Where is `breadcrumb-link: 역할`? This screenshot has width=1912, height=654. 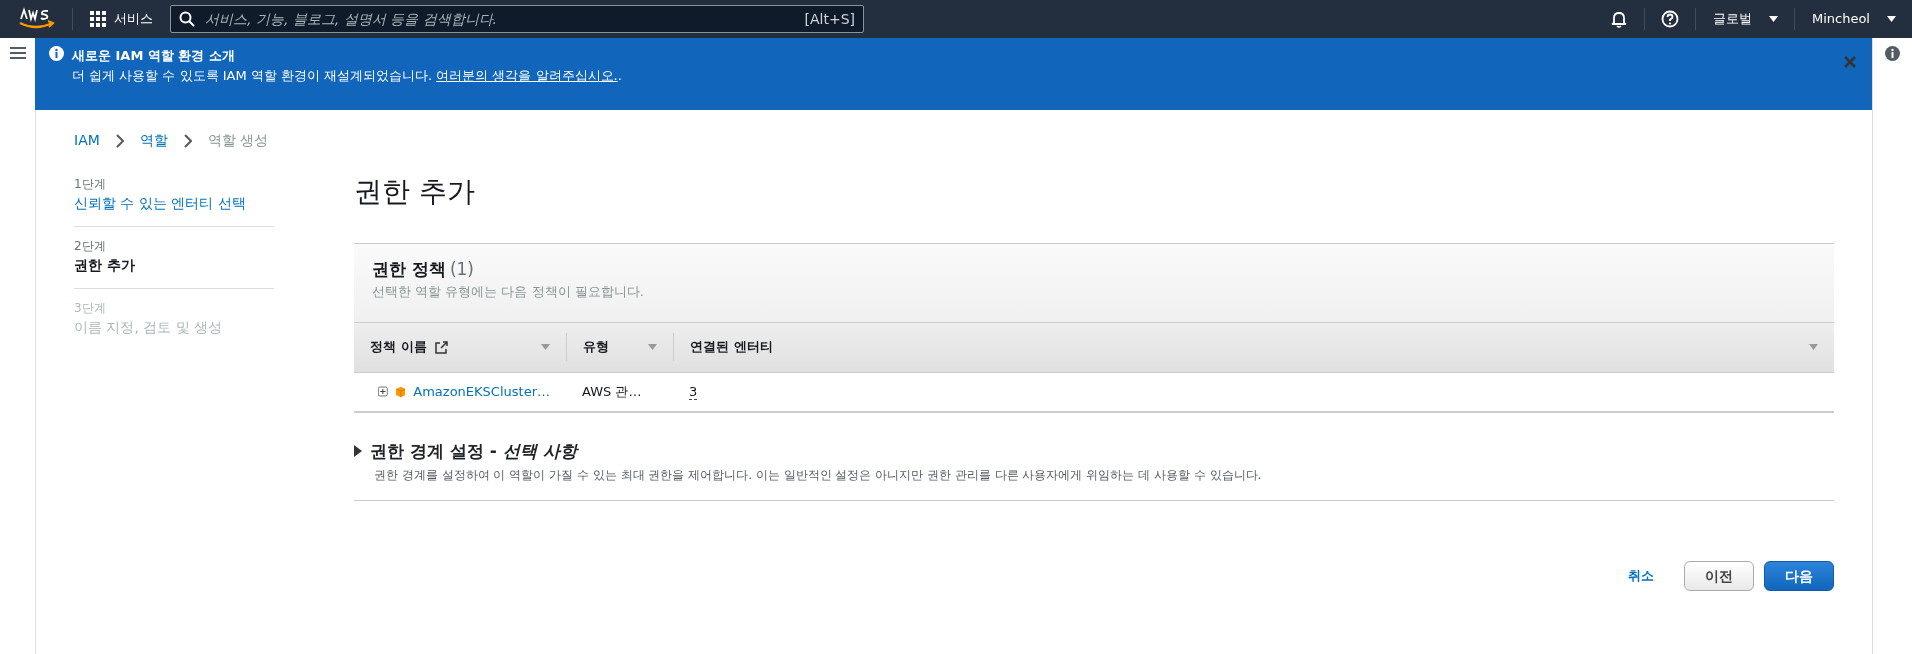 breadcrumb-link: 역할 is located at coordinates (153, 140).